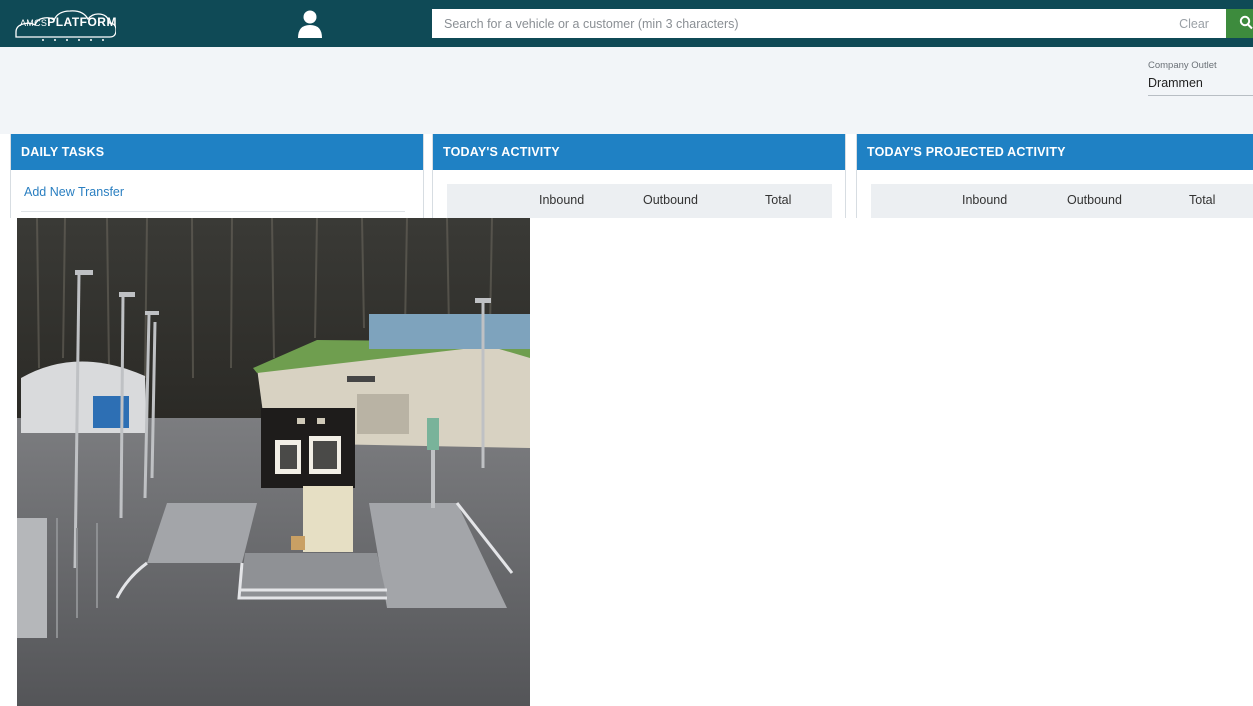  What do you see at coordinates (213, 211) in the screenshot?
I see `task-divider` at bounding box center [213, 211].